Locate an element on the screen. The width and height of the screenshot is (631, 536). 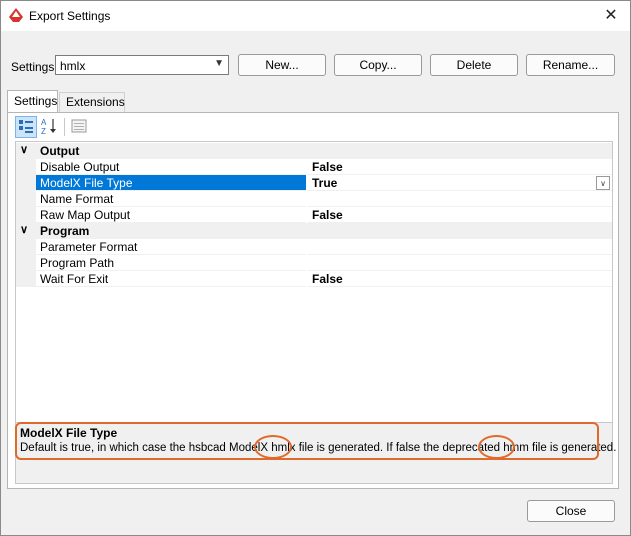
property-row-program-path: Program Path is located at coordinates (314, 263).